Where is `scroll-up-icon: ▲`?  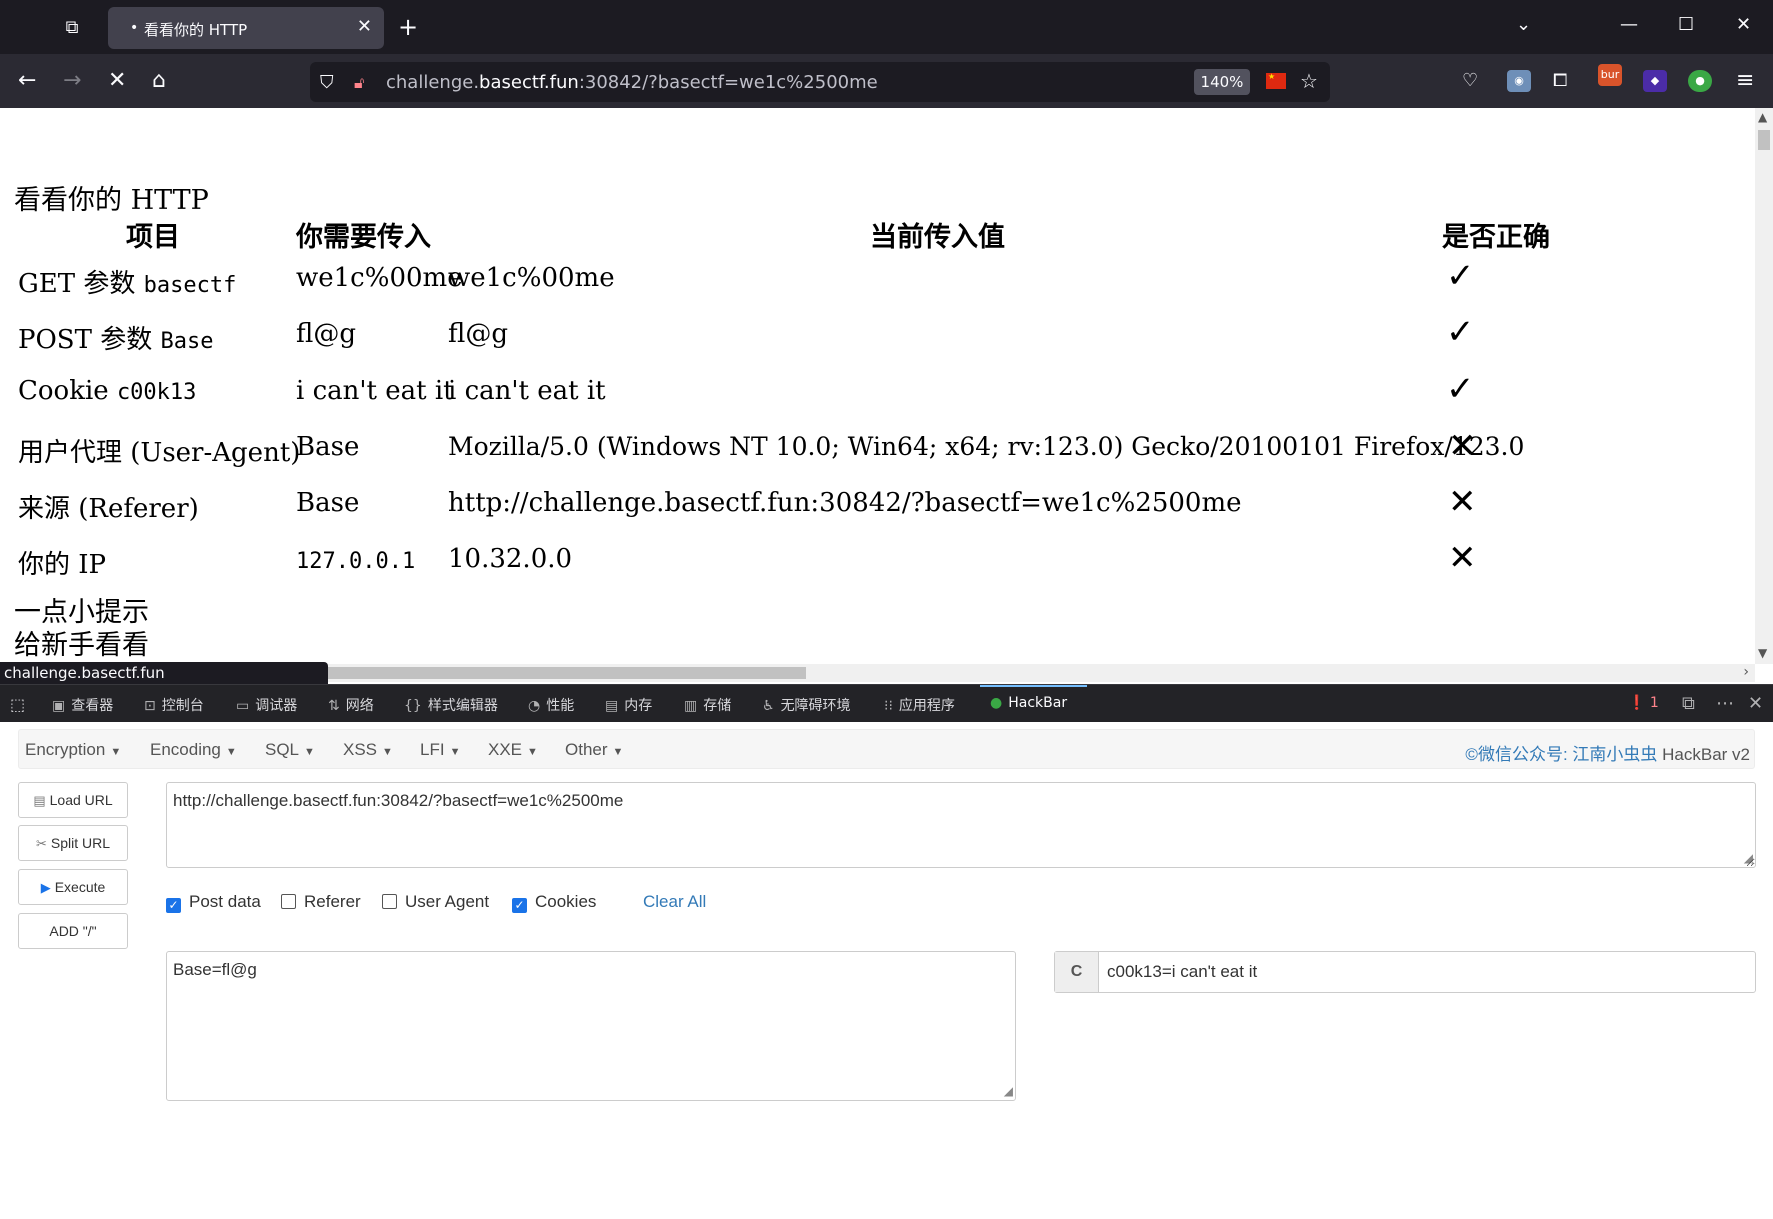
scroll-up-icon: ▲ is located at coordinates (1762, 117).